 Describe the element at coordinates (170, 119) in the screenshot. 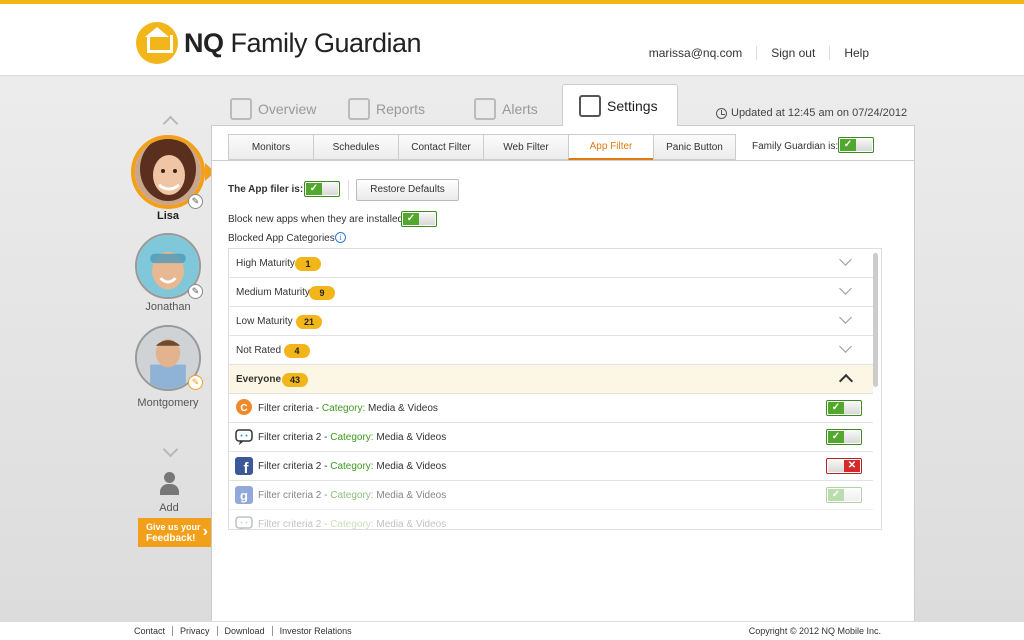

I see `profiles-scroll-up-icon` at that location.